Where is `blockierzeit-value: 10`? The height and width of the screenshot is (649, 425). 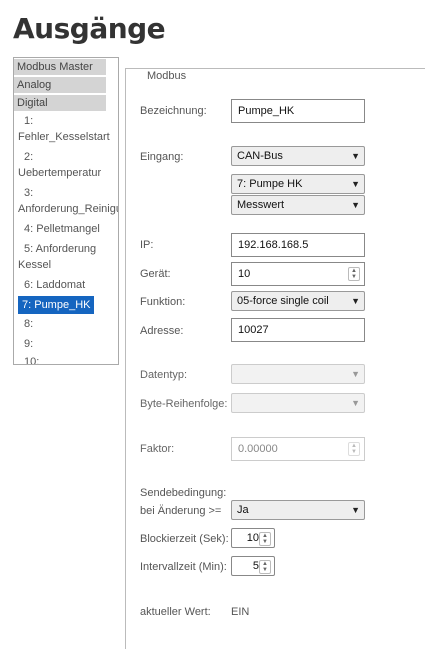 blockierzeit-value: 10 is located at coordinates (252, 538).